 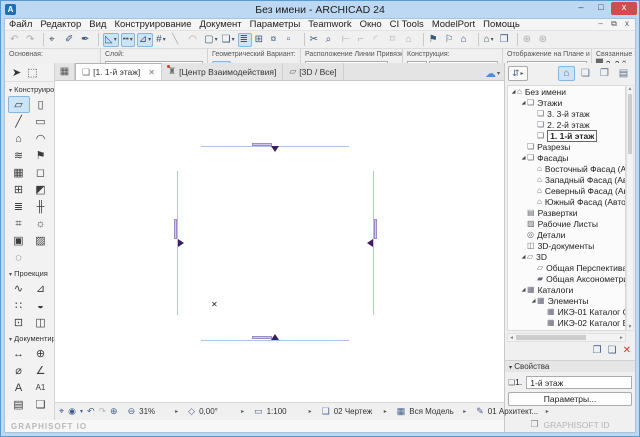 What do you see at coordinates (19, 288) in the screenshot?
I see `section-tool: ∿` at bounding box center [19, 288].